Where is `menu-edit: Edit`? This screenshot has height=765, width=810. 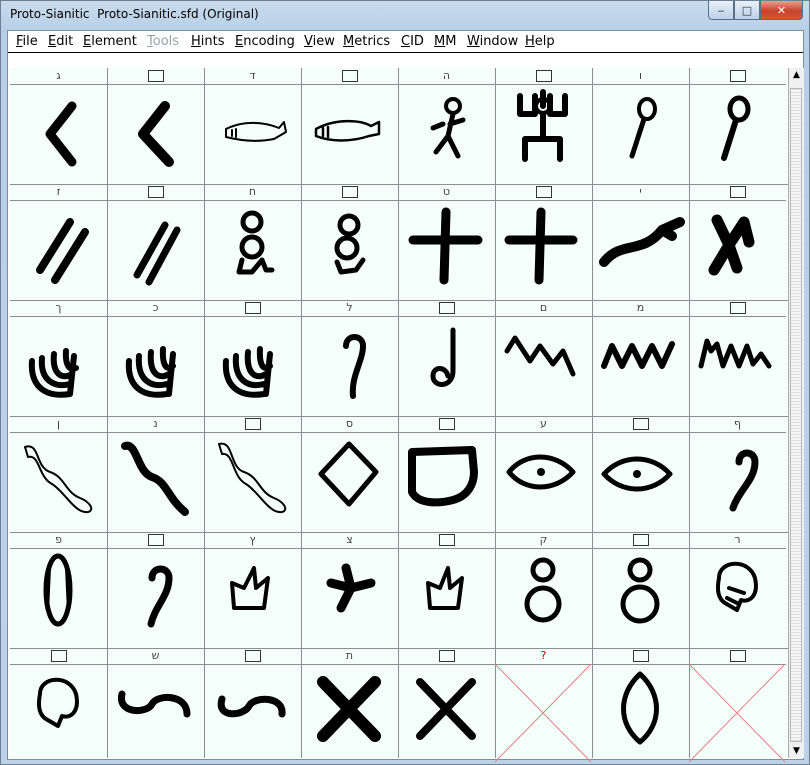 menu-edit: Edit is located at coordinates (60, 41).